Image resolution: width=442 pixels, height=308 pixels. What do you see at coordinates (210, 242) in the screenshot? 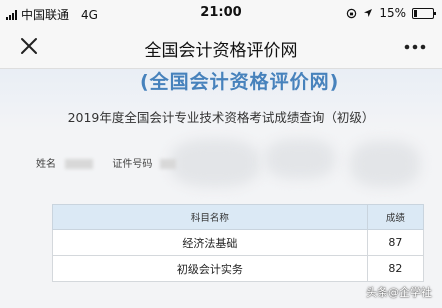
I see `subject-cell: 经济法基础` at bounding box center [210, 242].